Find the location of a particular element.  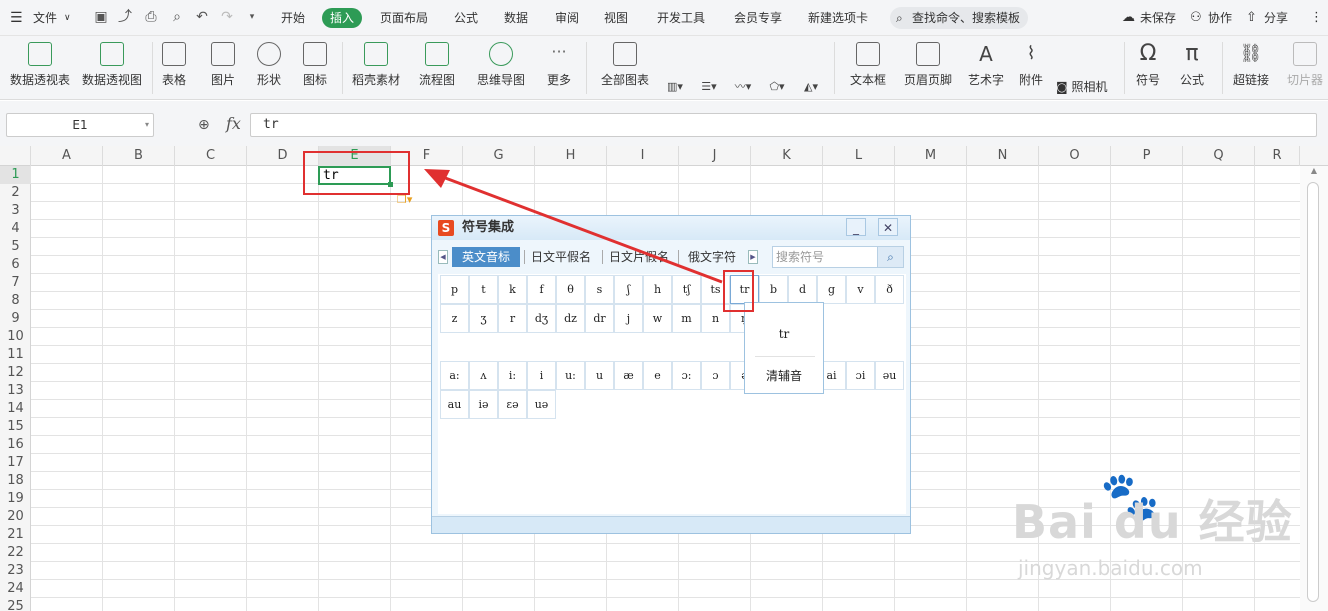

col-header-o: O is located at coordinates (1075, 156).